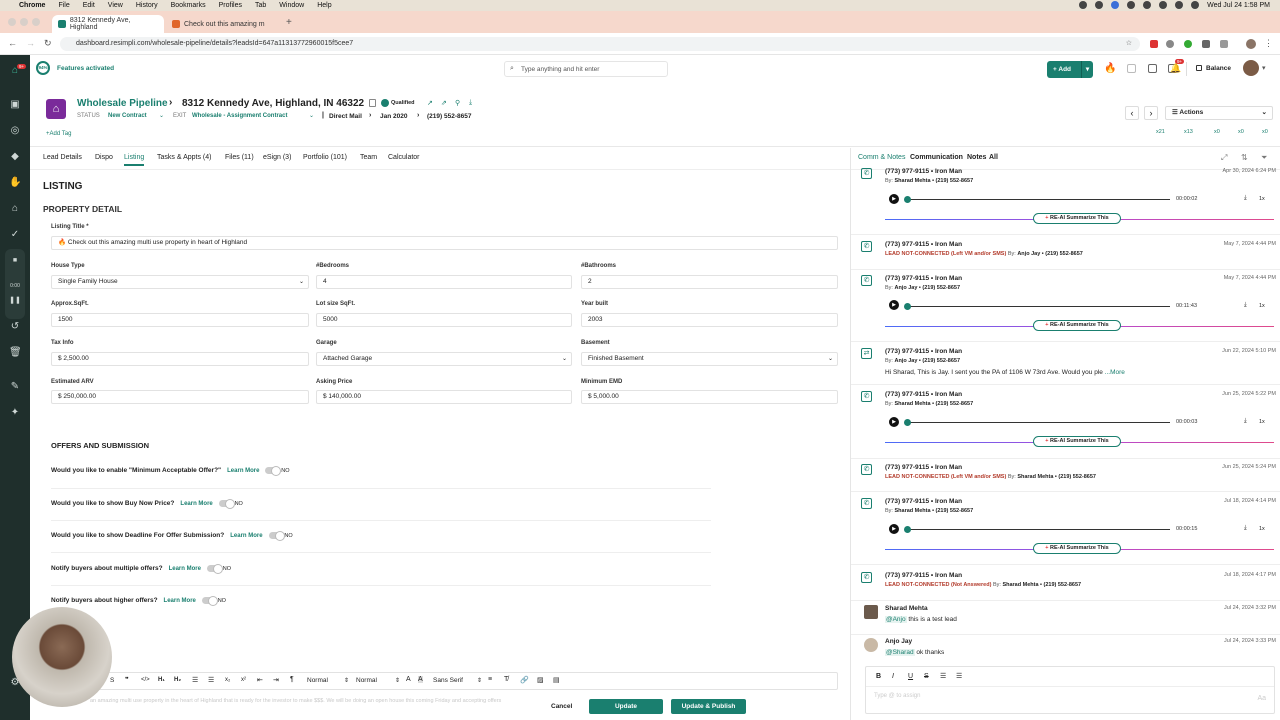 The image size is (1280, 720). What do you see at coordinates (709, 320) in the screenshot?
I see `year-built-field: 2003` at bounding box center [709, 320].